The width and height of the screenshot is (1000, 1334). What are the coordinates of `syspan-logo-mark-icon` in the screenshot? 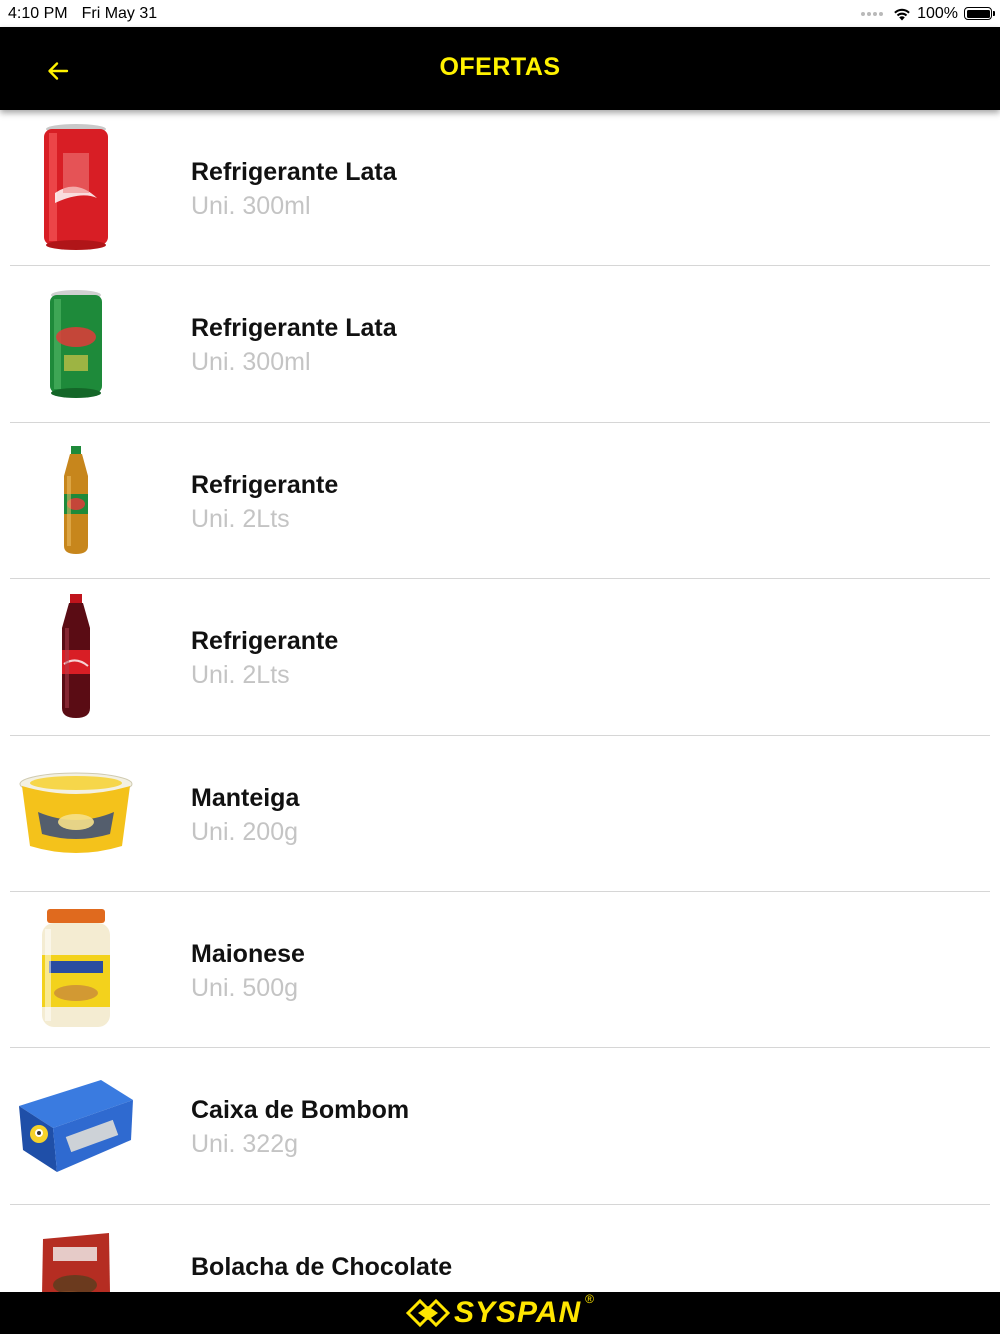 It's located at (428, 1313).